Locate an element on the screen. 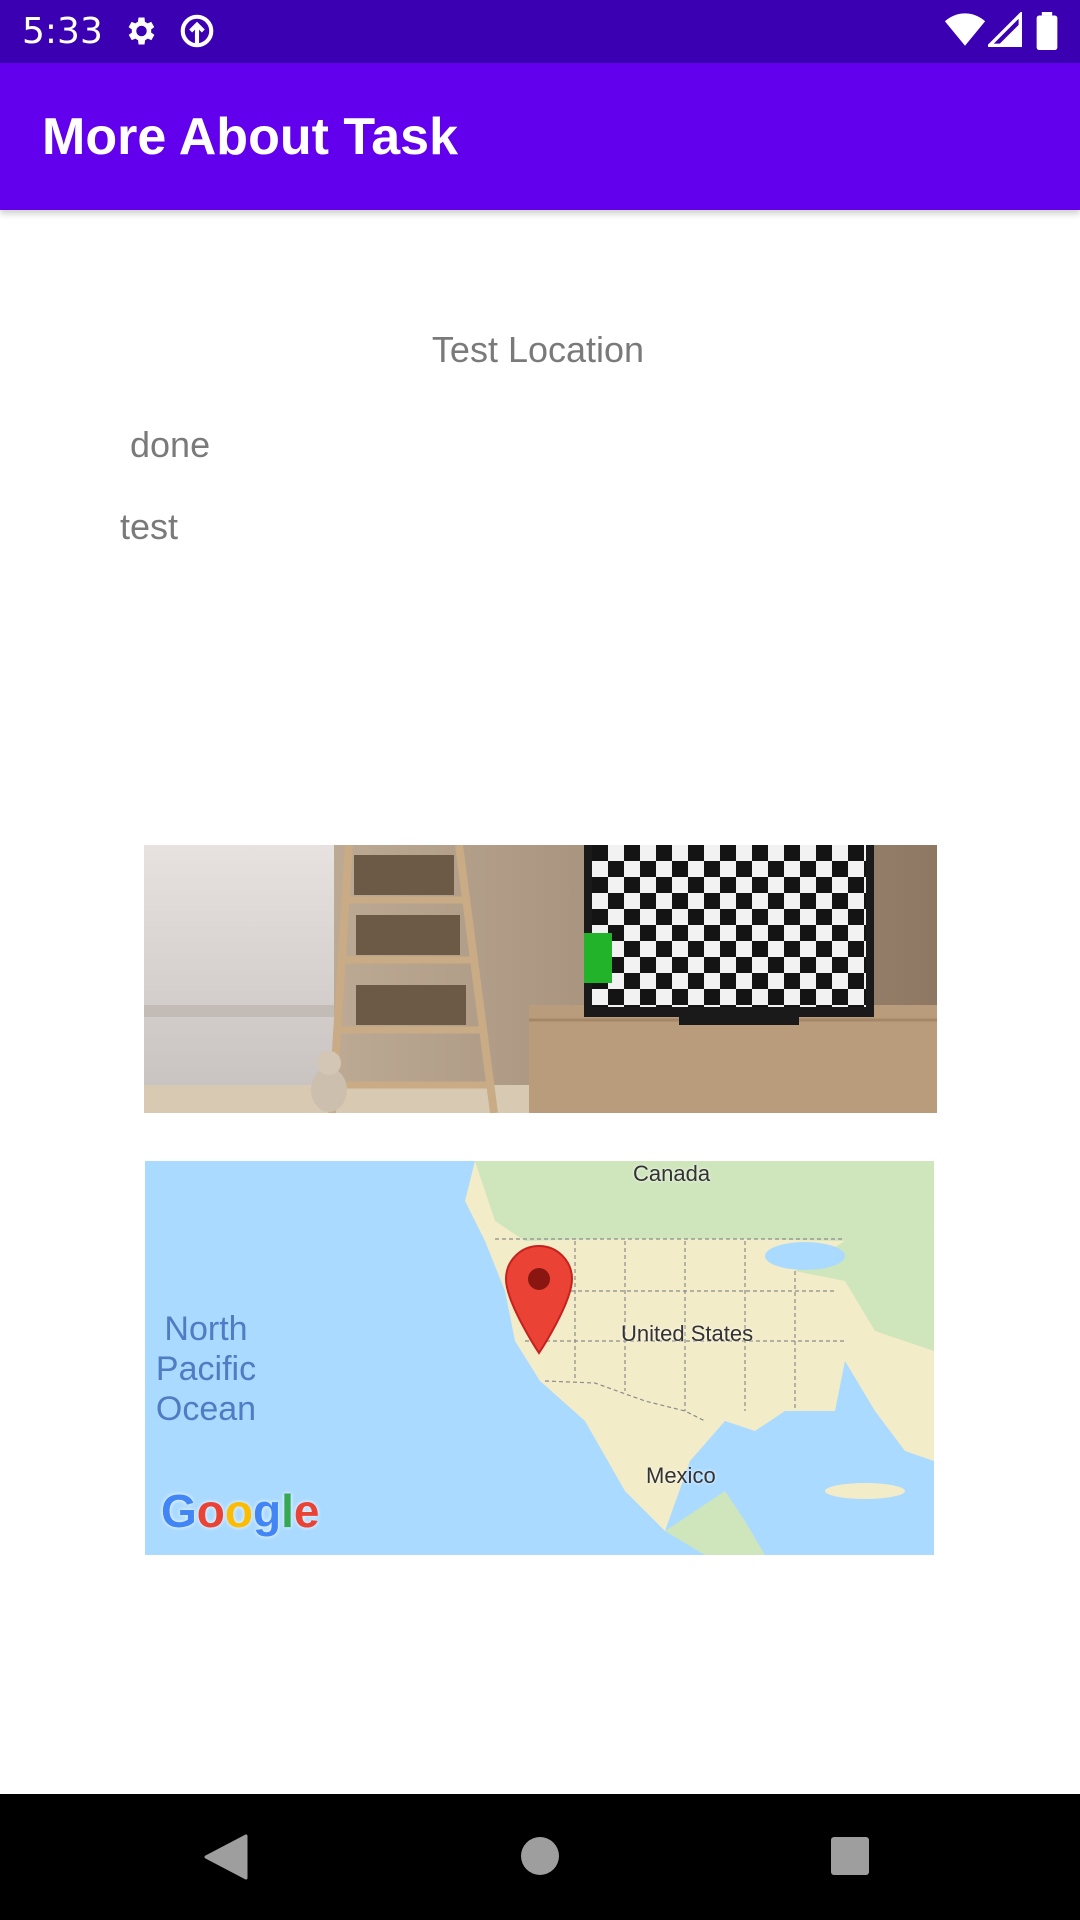 This screenshot has width=1080, height=1920. task-status: done is located at coordinates (170, 444).